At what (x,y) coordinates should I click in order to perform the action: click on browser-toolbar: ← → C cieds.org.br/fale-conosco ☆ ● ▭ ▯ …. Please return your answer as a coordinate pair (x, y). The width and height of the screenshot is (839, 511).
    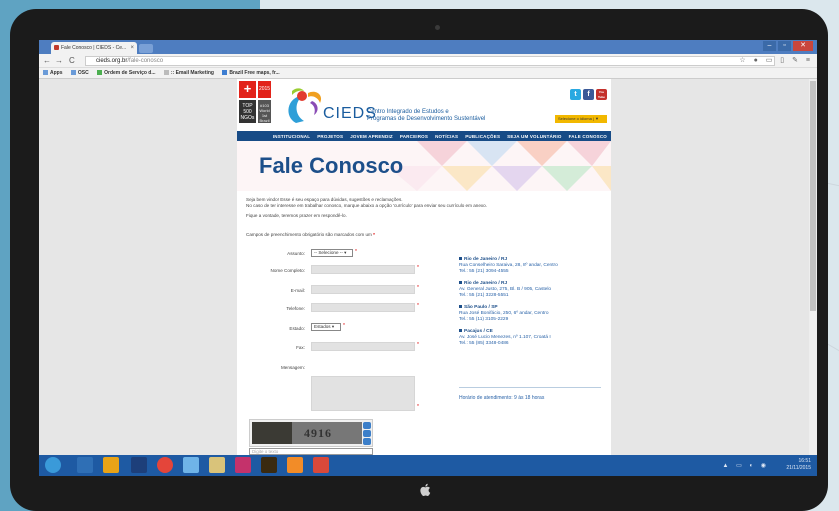
    Looking at the image, I should click on (428, 61).